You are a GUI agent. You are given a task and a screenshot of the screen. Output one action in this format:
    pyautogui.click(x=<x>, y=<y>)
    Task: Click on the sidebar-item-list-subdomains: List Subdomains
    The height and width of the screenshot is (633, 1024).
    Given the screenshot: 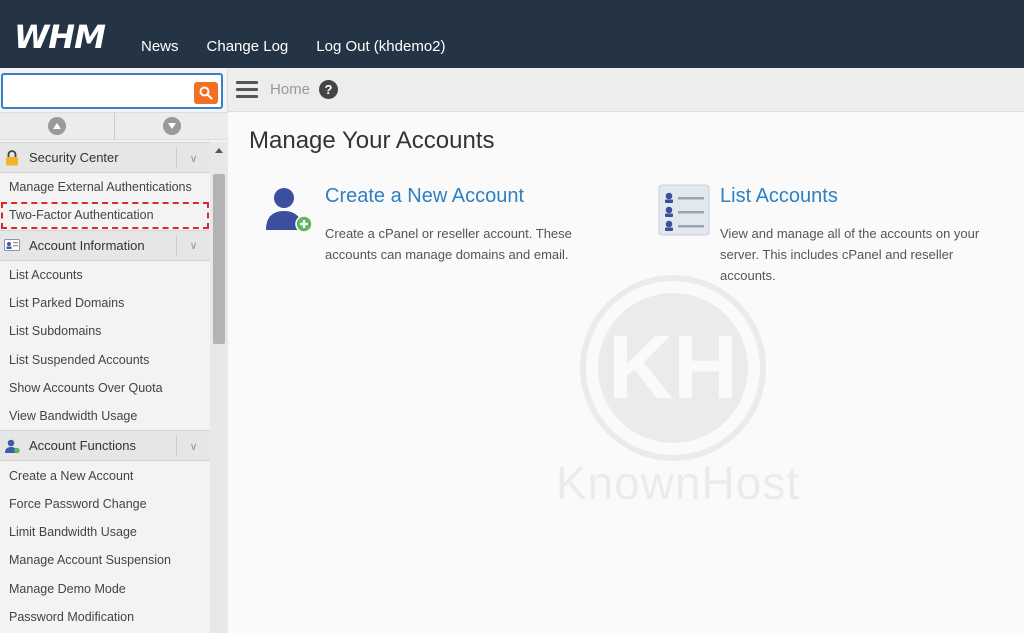 What is the action you would take?
    pyautogui.click(x=105, y=331)
    